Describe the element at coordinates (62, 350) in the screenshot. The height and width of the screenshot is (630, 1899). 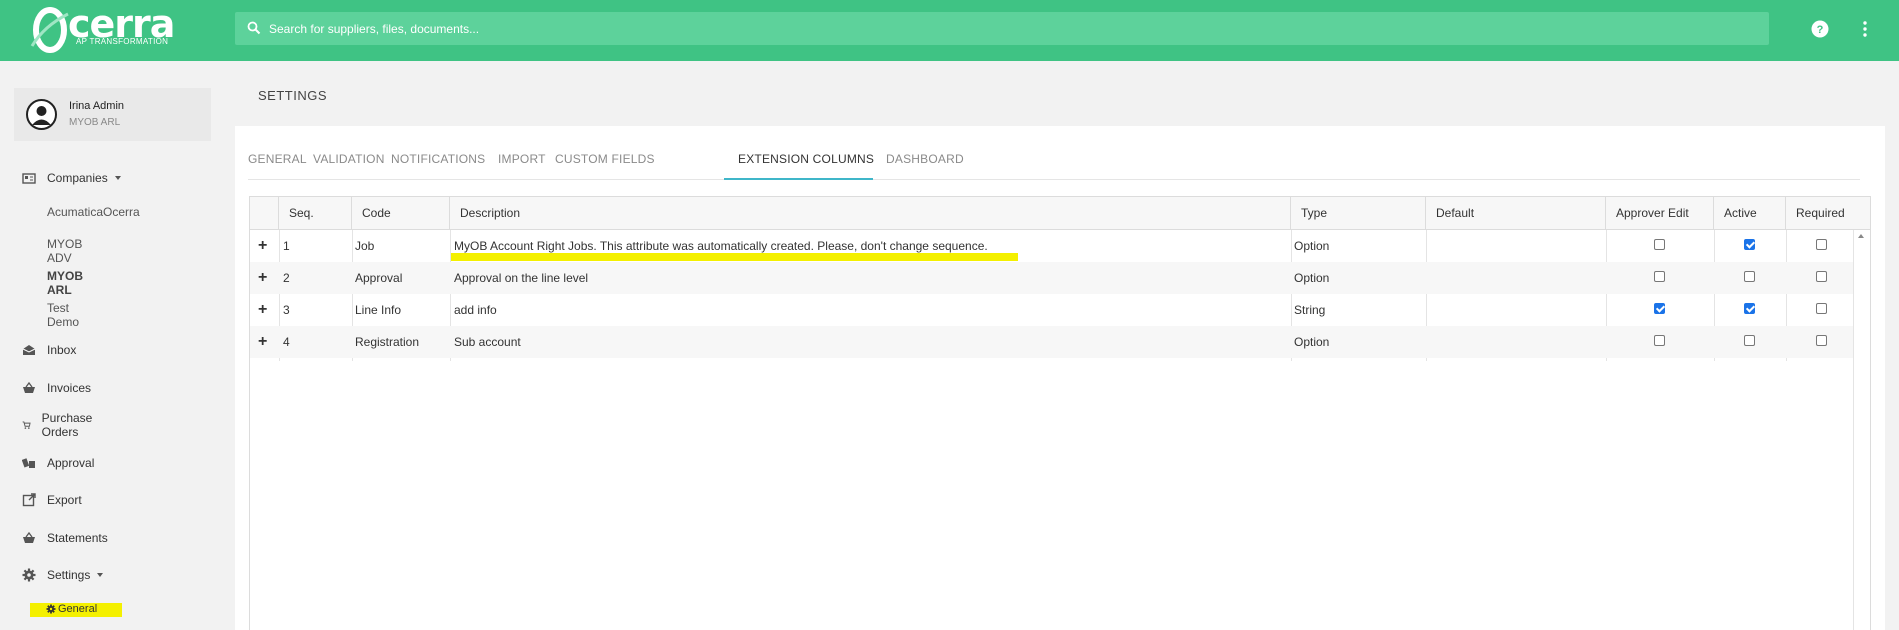
I see `sidebar-item-label: Inbox` at that location.